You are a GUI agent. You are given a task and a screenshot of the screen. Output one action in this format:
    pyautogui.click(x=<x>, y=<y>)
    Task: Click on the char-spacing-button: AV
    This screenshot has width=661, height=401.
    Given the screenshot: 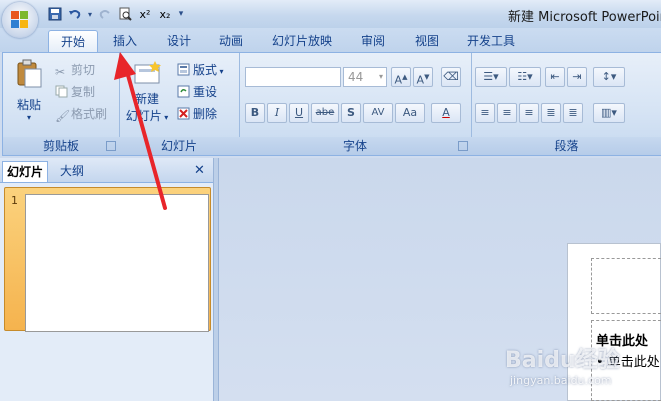 What is the action you would take?
    pyautogui.click(x=378, y=113)
    